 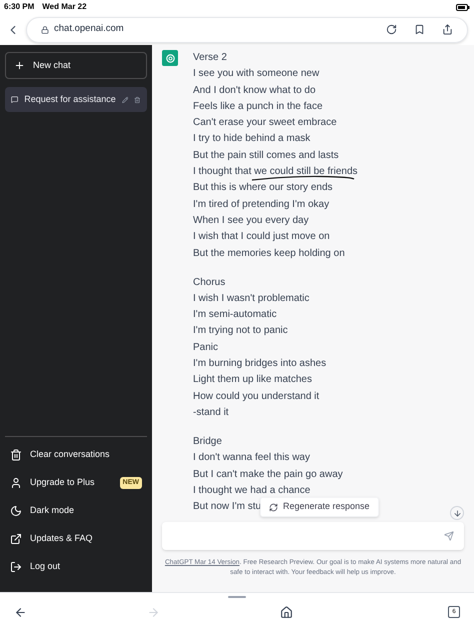 What do you see at coordinates (251, 138) in the screenshot?
I see `lyric-line: I try to hide behind a mask` at bounding box center [251, 138].